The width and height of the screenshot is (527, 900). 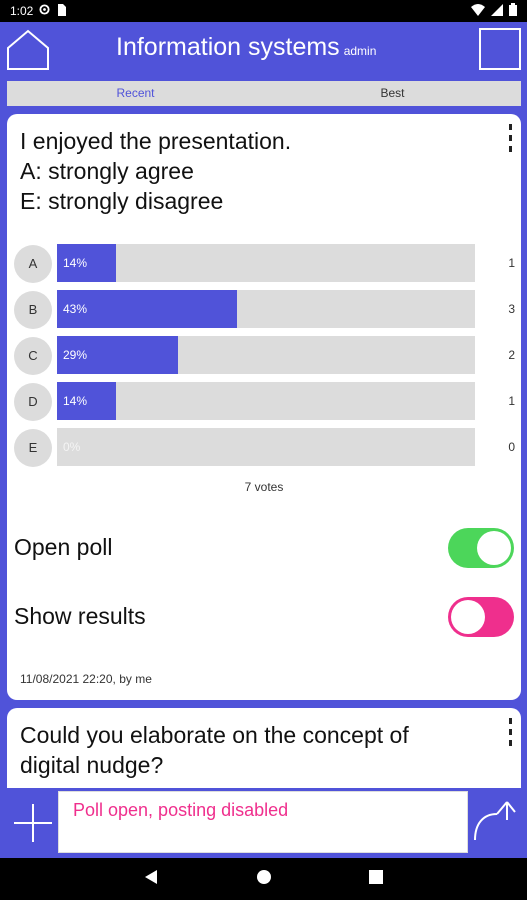 What do you see at coordinates (511, 355) in the screenshot?
I see `vote-count: 2` at bounding box center [511, 355].